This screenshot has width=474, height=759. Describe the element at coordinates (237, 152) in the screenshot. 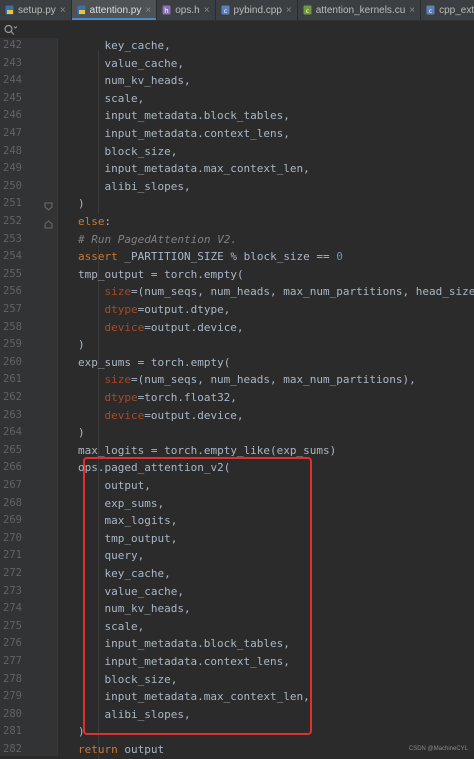

I see `code-line: 248 block_size,` at that location.